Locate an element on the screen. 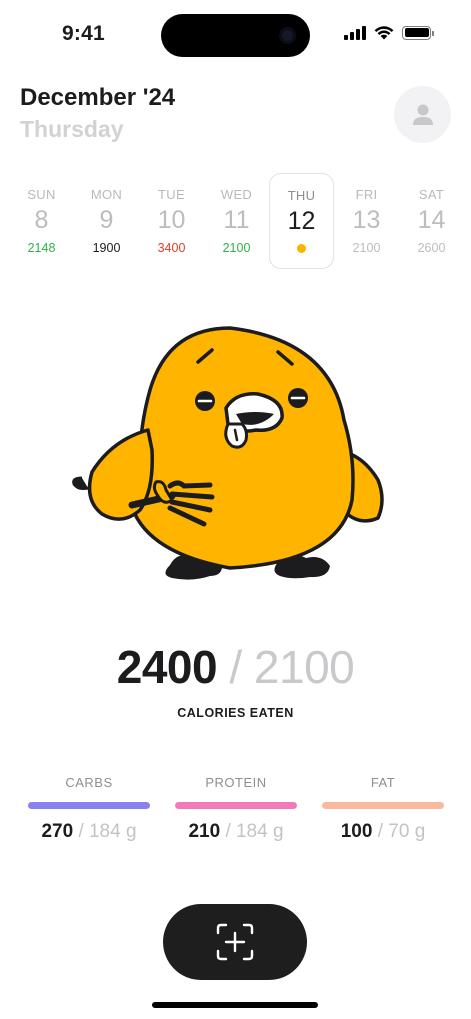 Image resolution: width=471 pixels, height=1019 pixels. status-time: 9:41 is located at coordinates (83, 33).